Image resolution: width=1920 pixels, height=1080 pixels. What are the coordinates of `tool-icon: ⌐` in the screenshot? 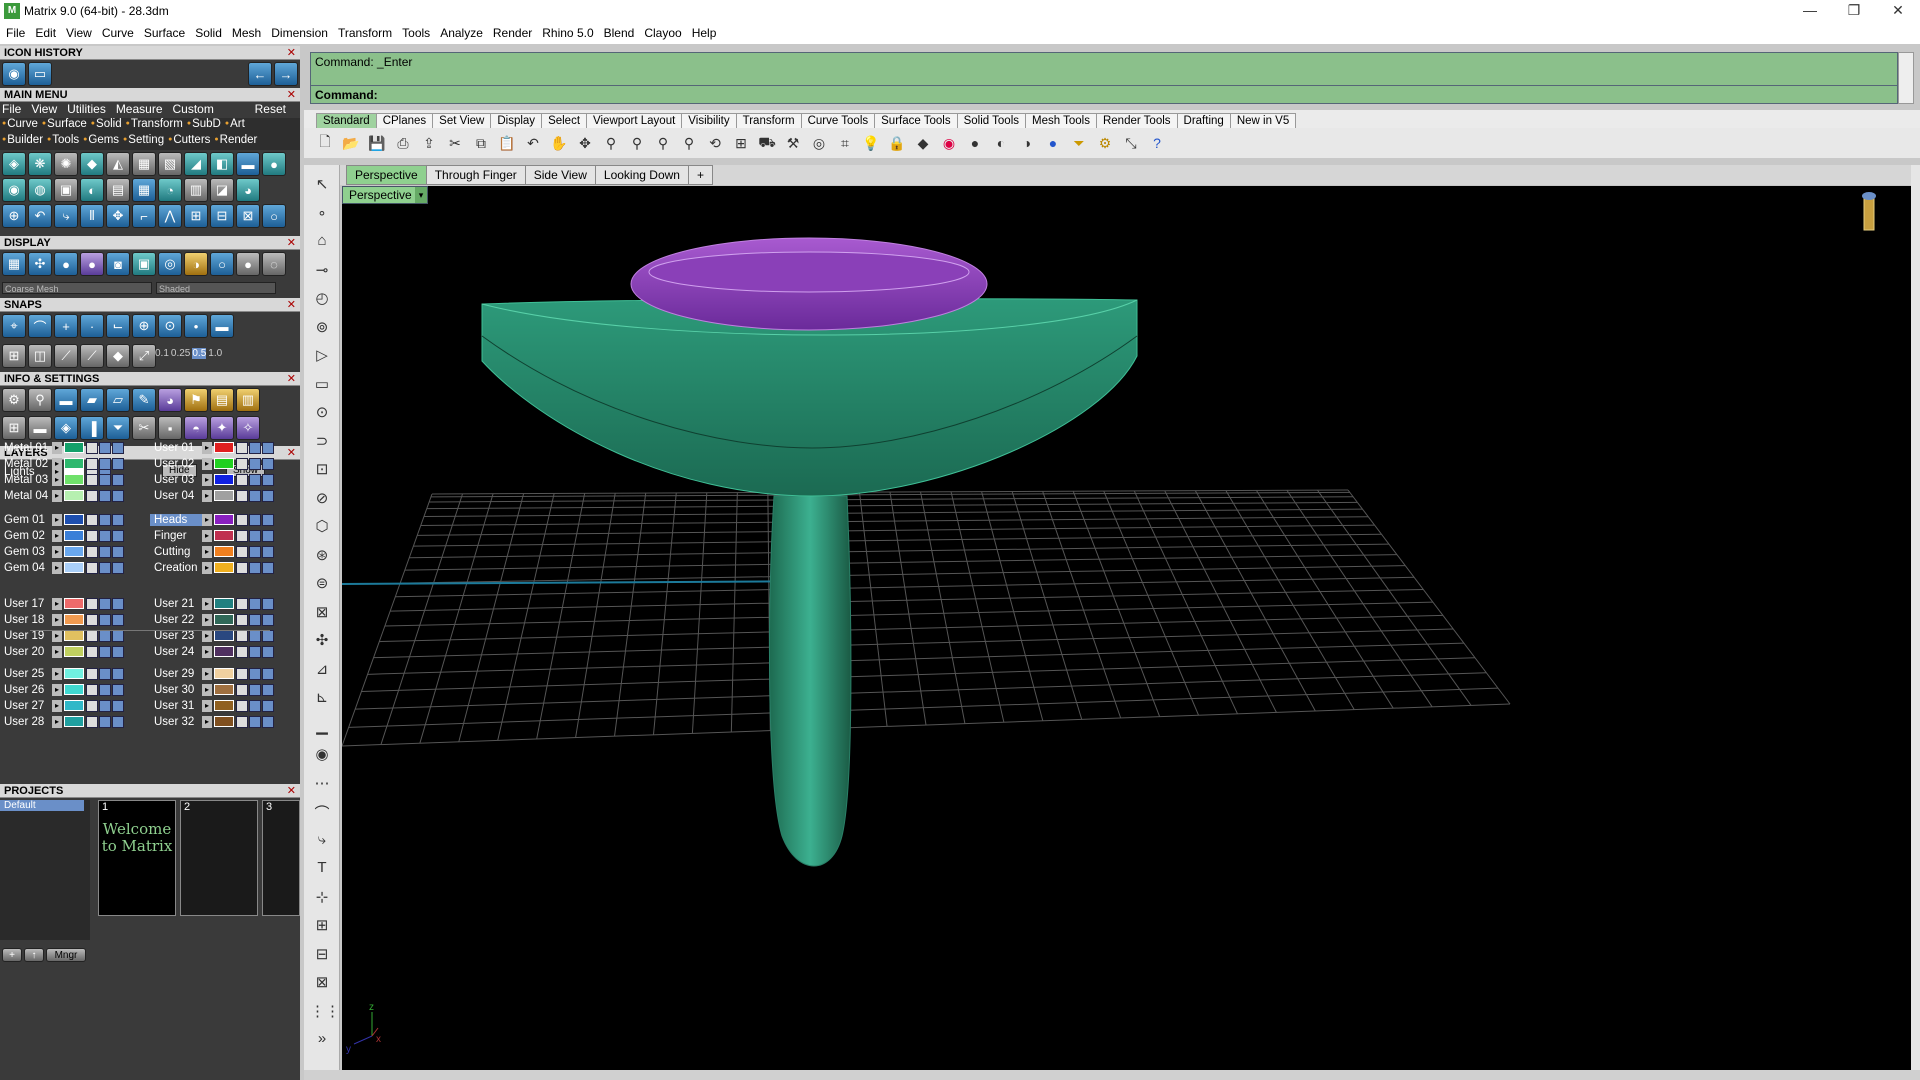 It's located at (144, 216).